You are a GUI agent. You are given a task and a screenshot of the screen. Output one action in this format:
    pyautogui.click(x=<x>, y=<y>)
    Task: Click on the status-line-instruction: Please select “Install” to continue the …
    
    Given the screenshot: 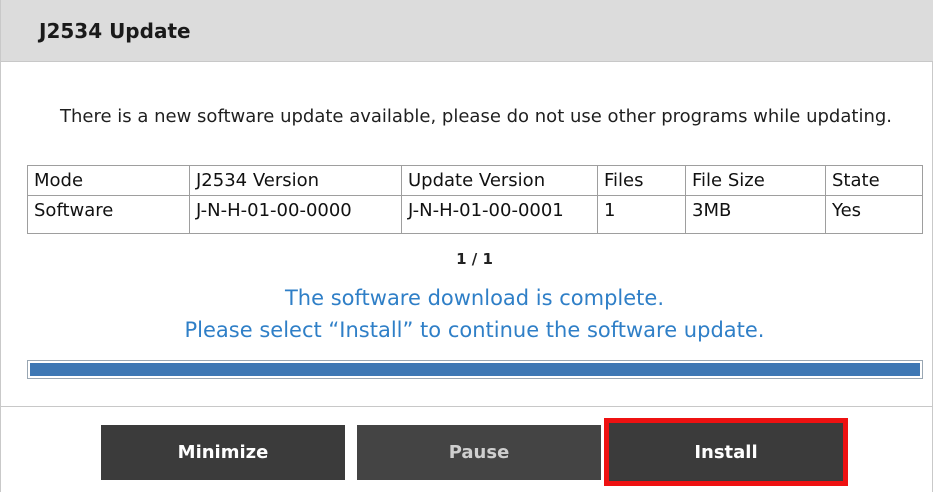 What is the action you would take?
    pyautogui.click(x=474, y=330)
    